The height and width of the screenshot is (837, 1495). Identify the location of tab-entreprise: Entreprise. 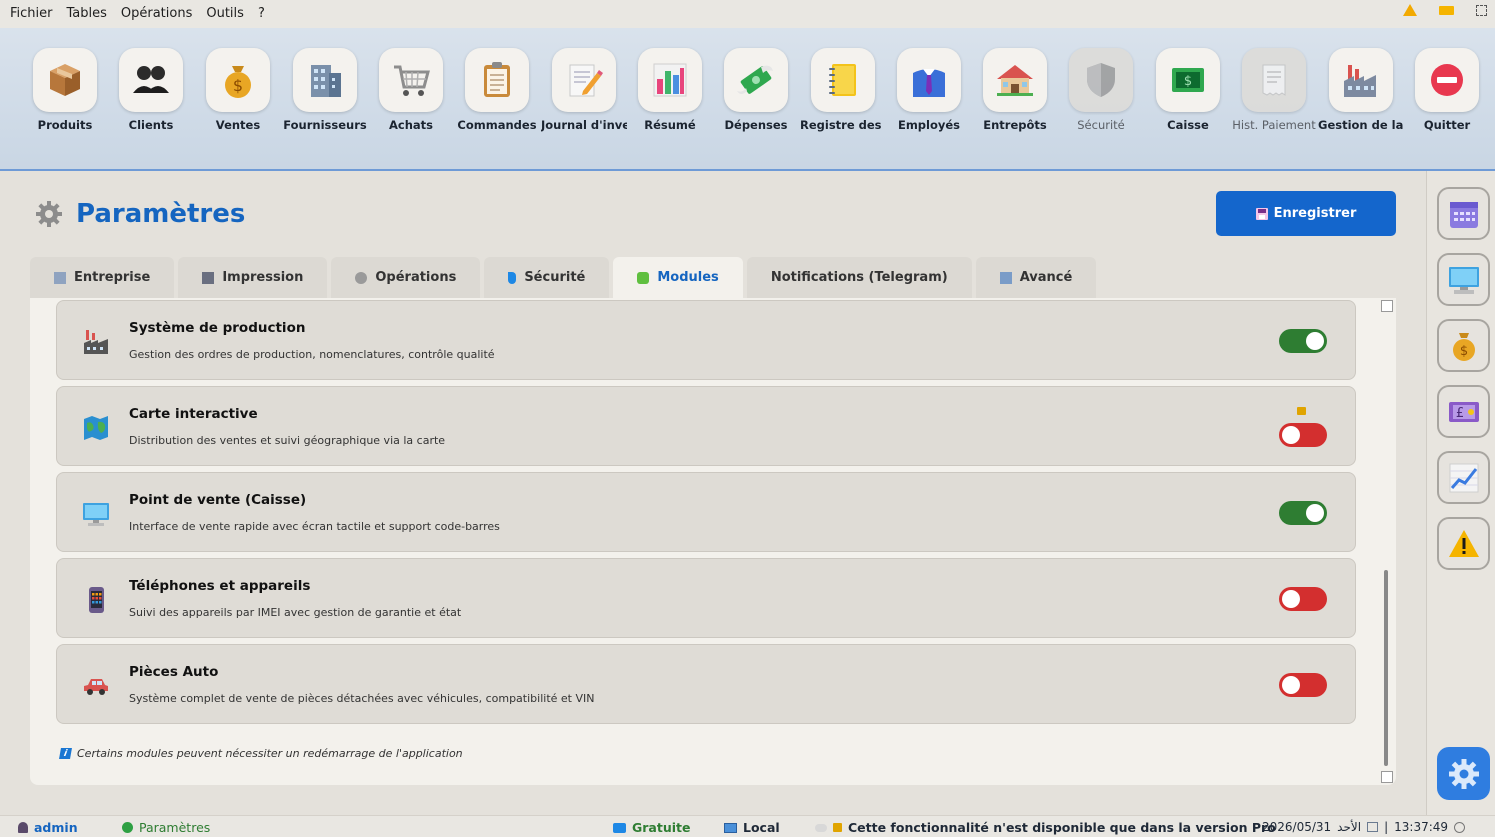
(102, 277).